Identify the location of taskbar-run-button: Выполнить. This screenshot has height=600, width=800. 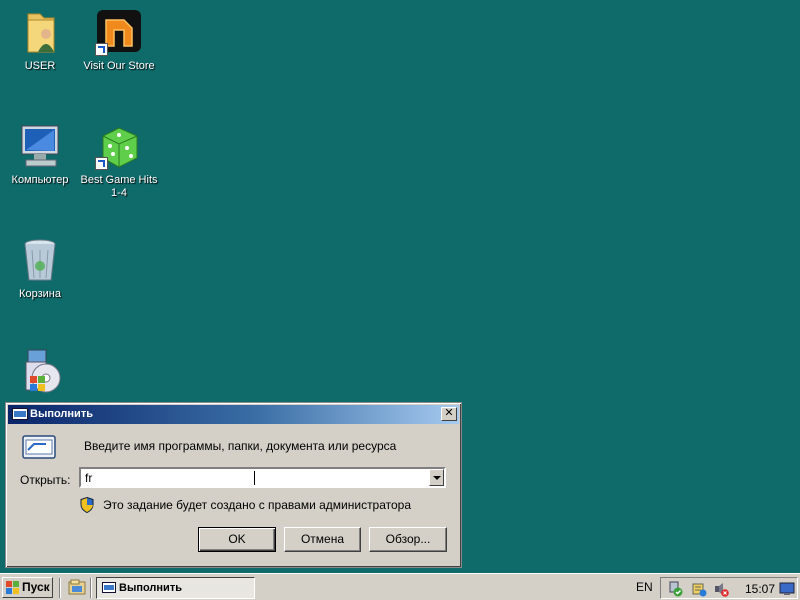
(175, 588).